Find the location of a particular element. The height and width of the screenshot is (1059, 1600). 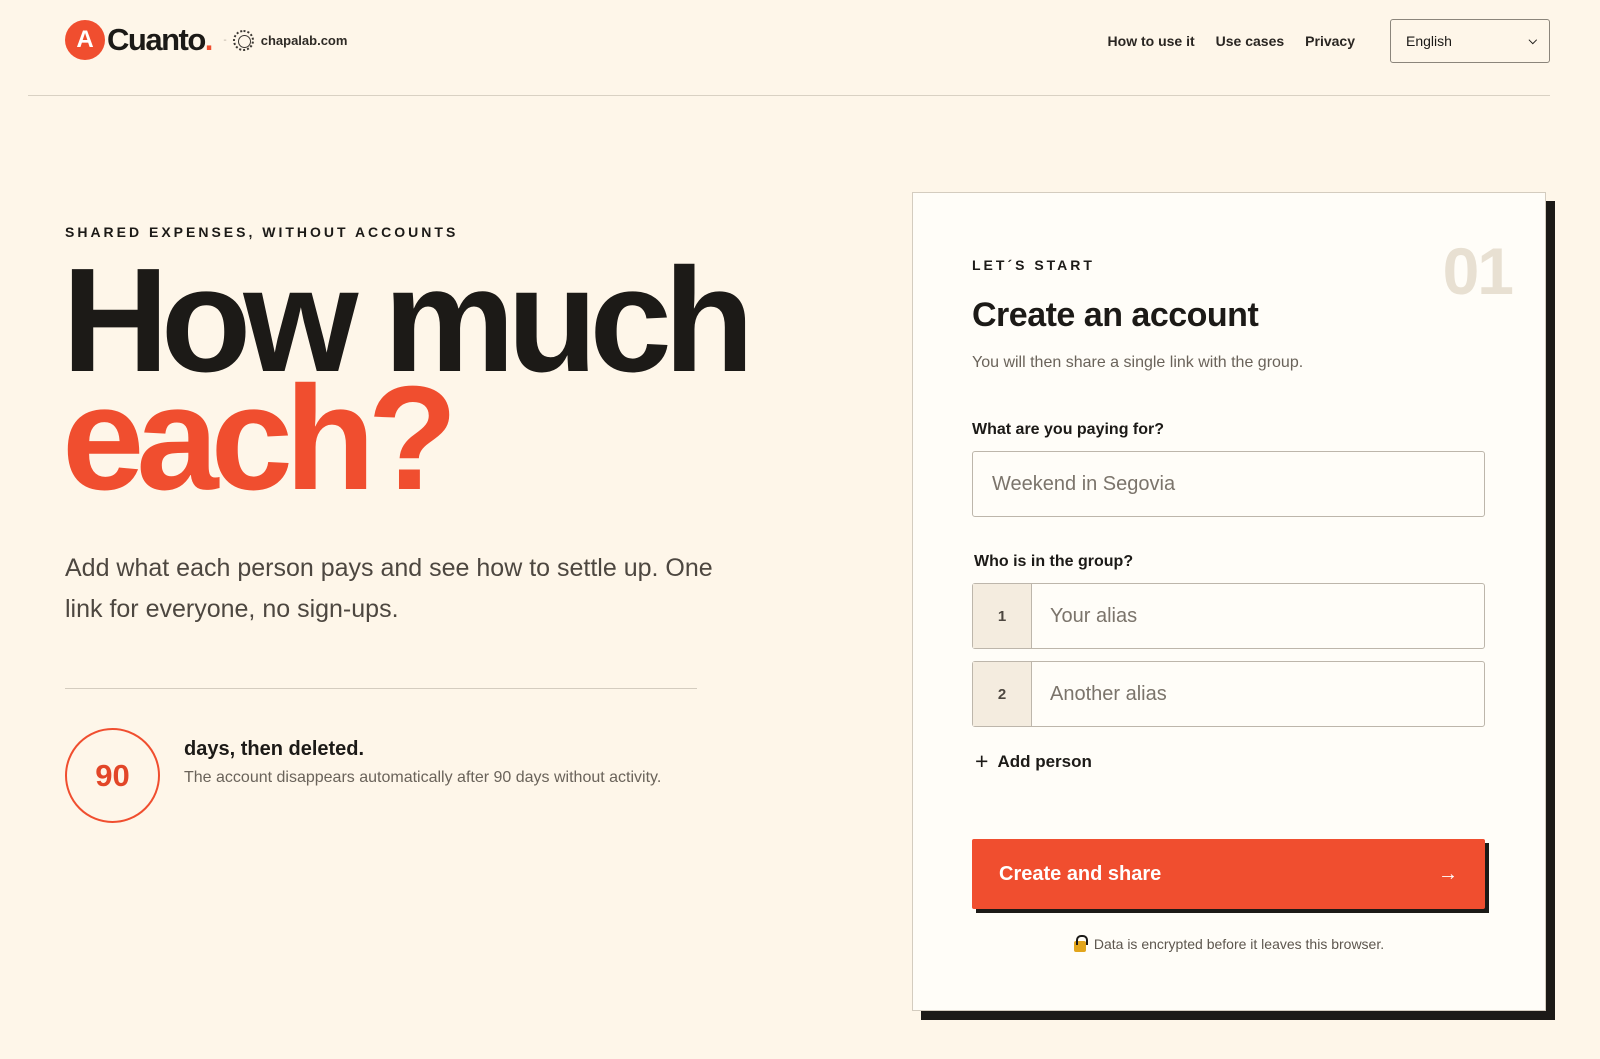

logo-mark-icon: A is located at coordinates (85, 40).